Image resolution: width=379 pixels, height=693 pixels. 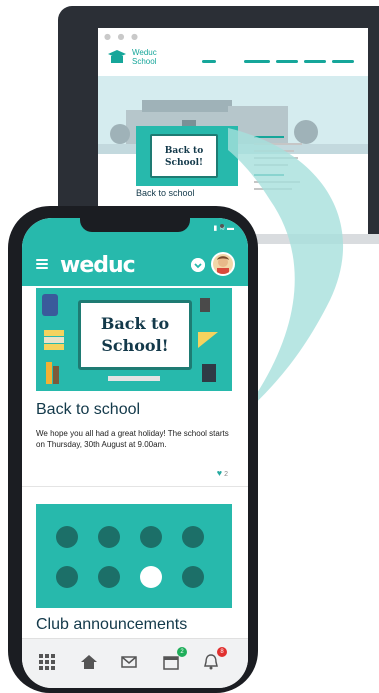 What do you see at coordinates (152, 225) in the screenshot?
I see `phone-notch` at bounding box center [152, 225].